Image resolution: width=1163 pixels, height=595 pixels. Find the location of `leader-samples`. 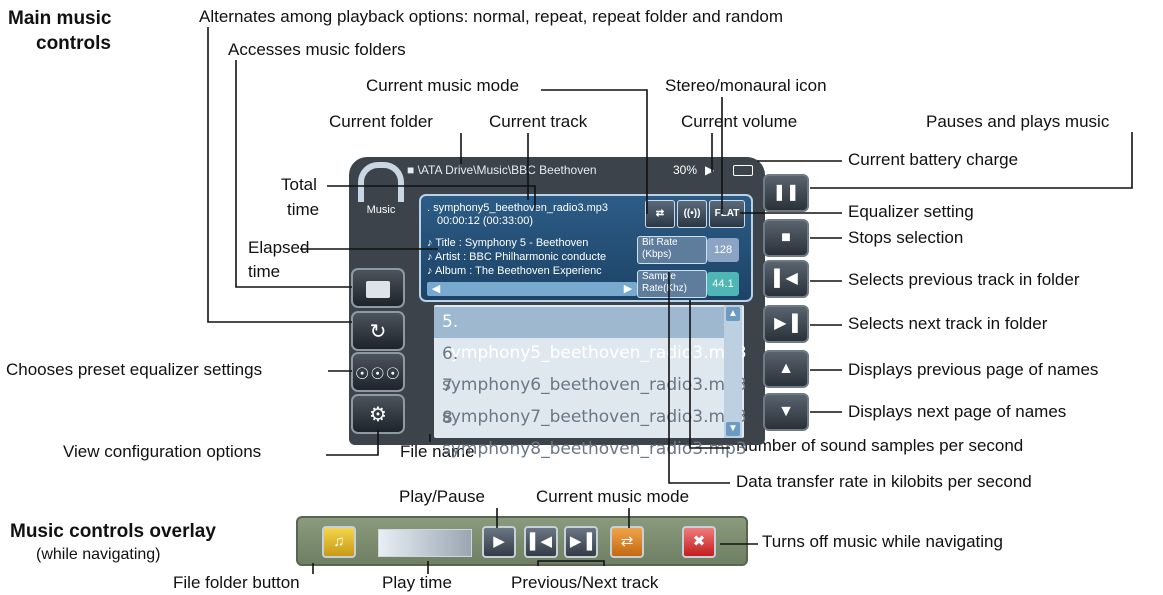

leader-samples is located at coordinates (709, 374).